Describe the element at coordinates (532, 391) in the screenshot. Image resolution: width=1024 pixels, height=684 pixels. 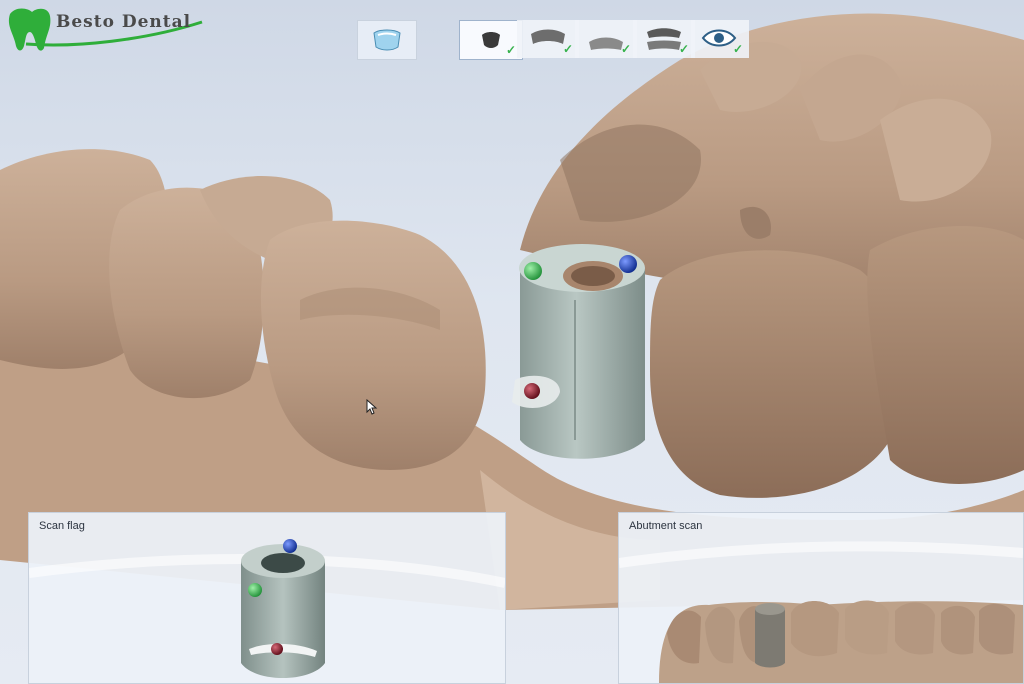
I see `scan-flag-red-marker` at that location.